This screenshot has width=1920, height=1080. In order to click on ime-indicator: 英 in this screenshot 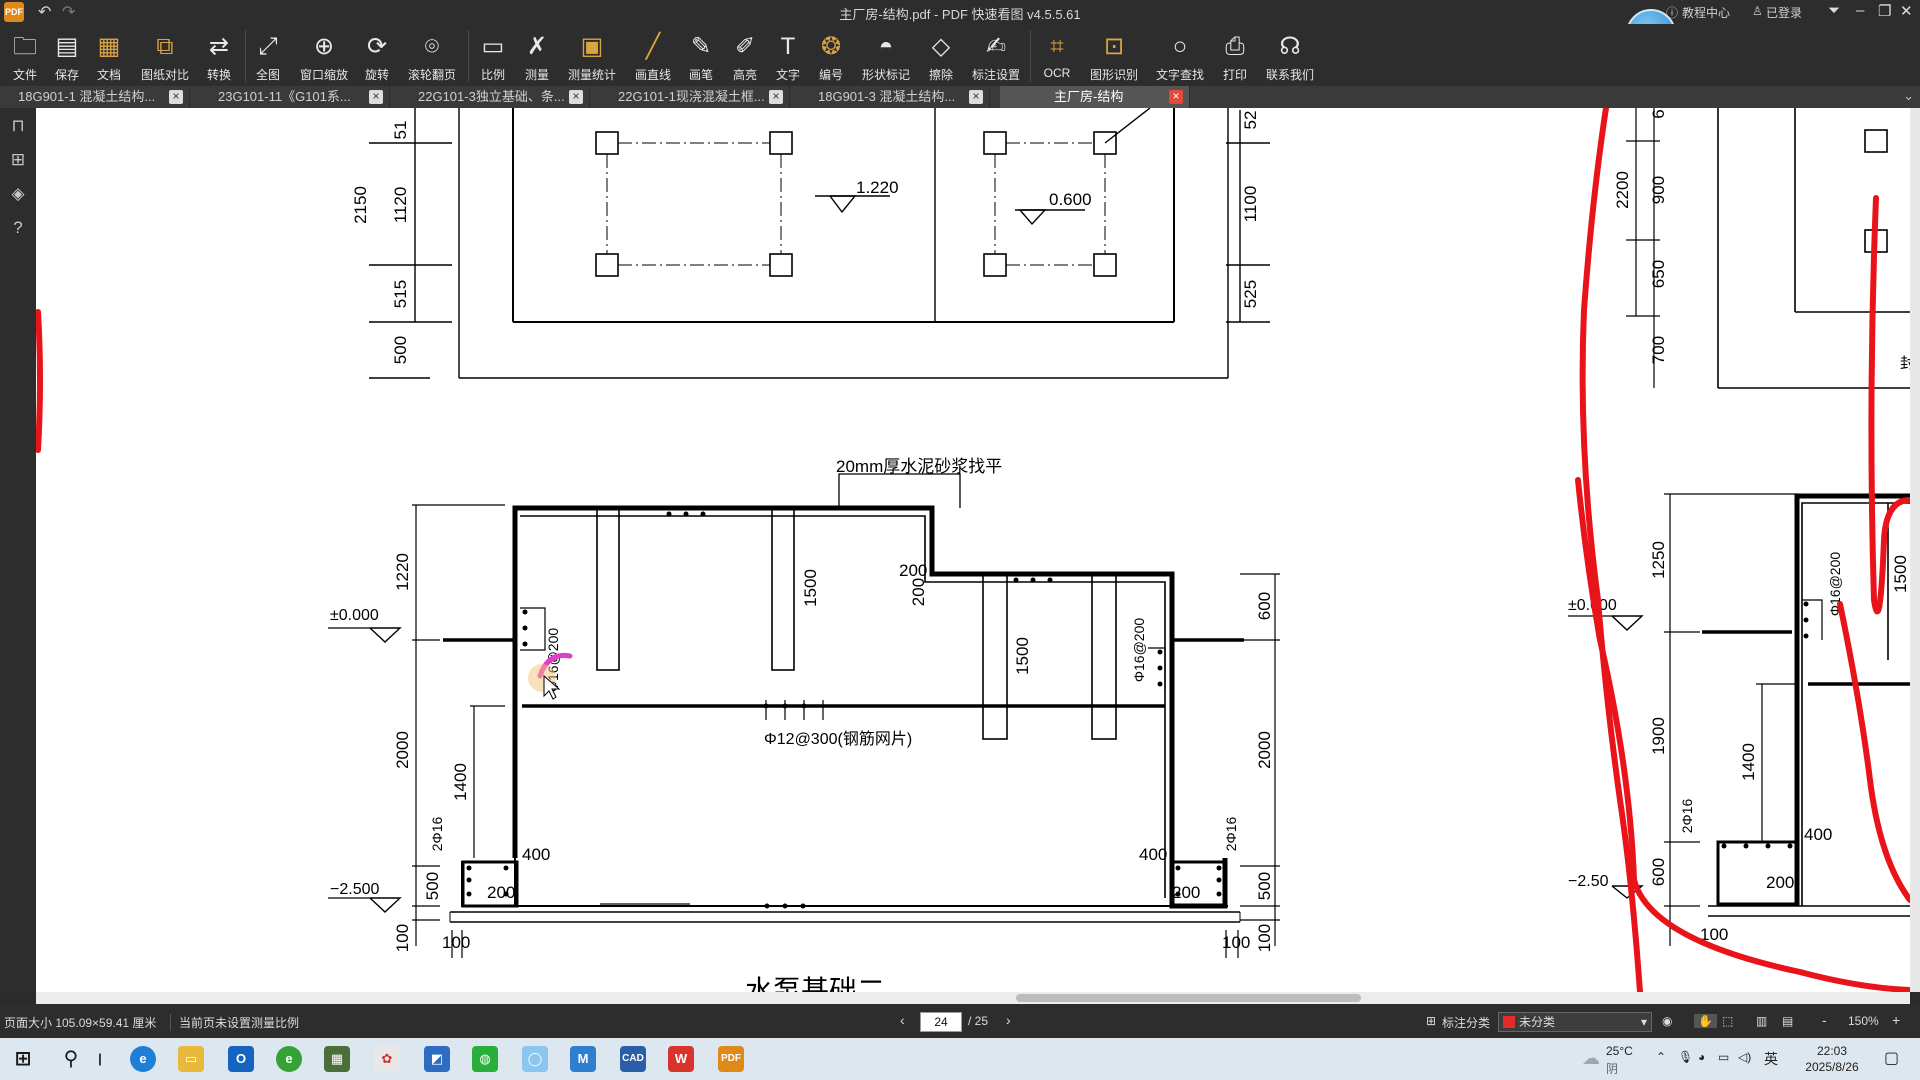, I will do `click(1771, 1059)`.